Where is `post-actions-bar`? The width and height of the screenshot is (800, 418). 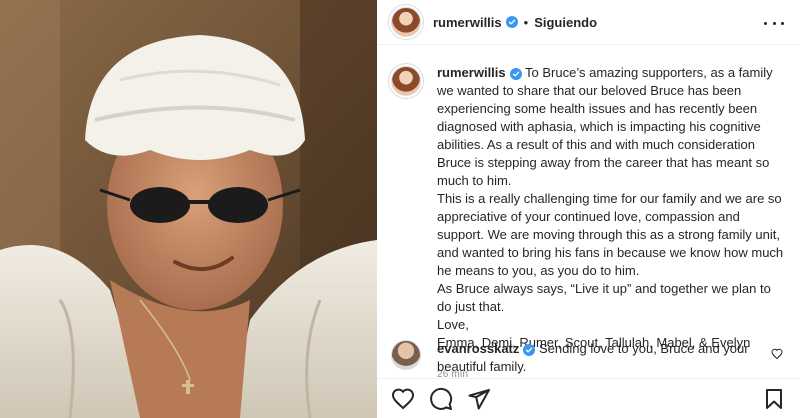
post-actions-bar is located at coordinates (588, 398).